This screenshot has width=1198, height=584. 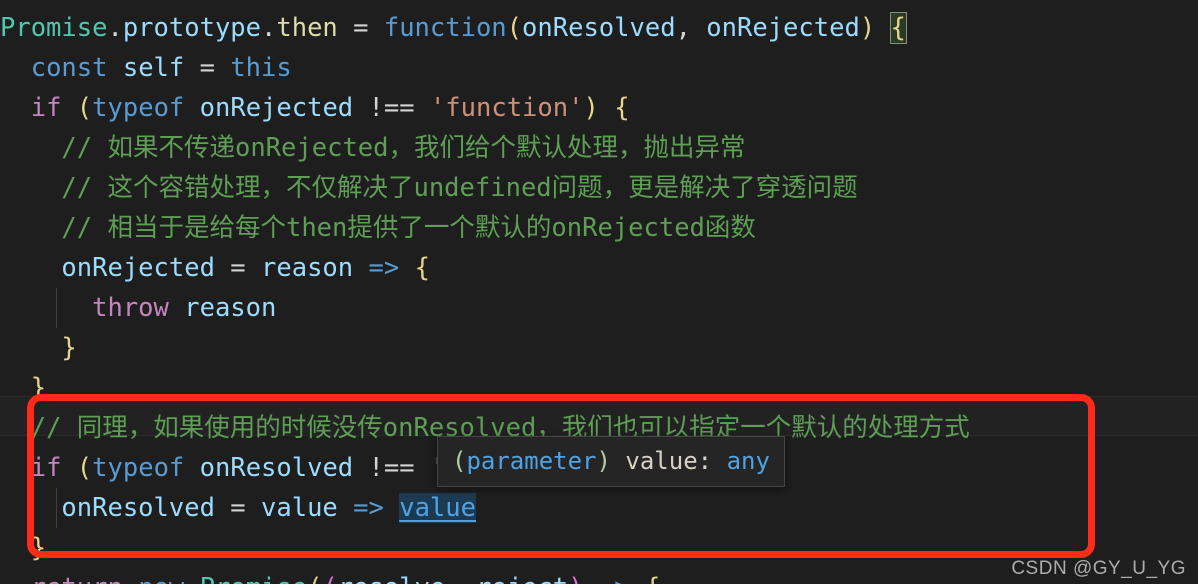 What do you see at coordinates (531, 461) in the screenshot?
I see `tooltip-kind: parameter` at bounding box center [531, 461].